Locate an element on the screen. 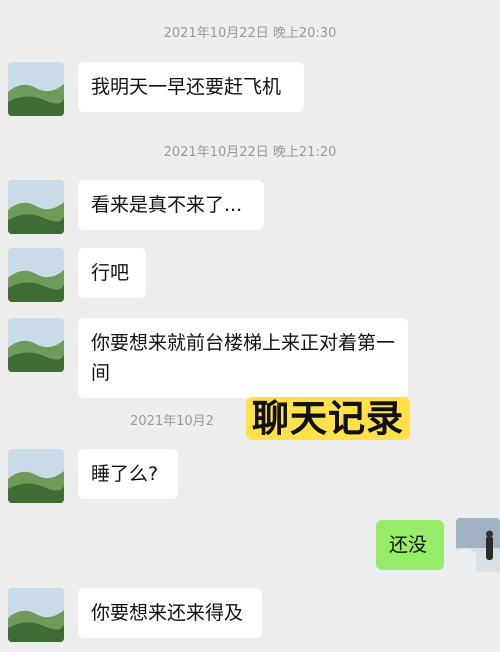 This screenshot has height=652, width=500. message-text: 你要想来就前台楼梯上来正对着第一间 is located at coordinates (243, 358).